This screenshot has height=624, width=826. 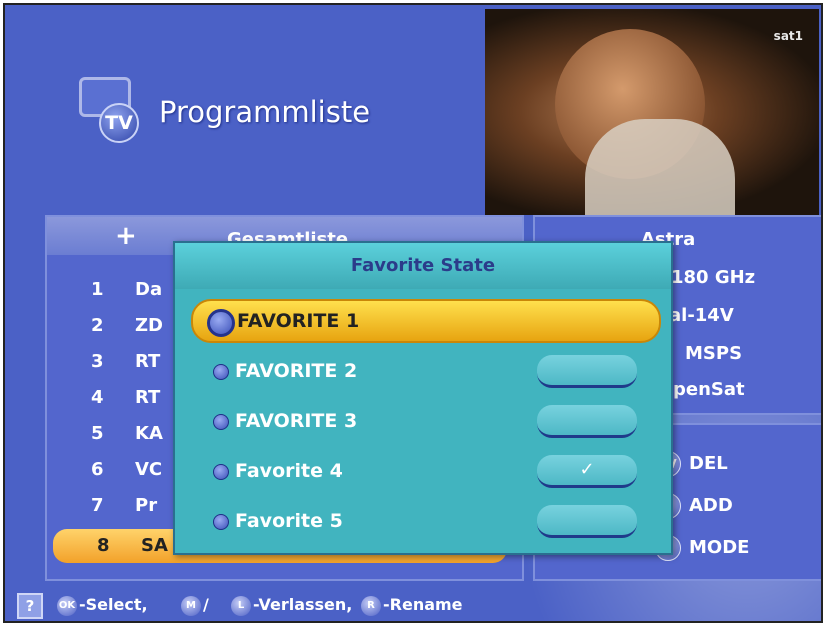 I want to click on l-key-icon: L, so click(x=241, y=605).